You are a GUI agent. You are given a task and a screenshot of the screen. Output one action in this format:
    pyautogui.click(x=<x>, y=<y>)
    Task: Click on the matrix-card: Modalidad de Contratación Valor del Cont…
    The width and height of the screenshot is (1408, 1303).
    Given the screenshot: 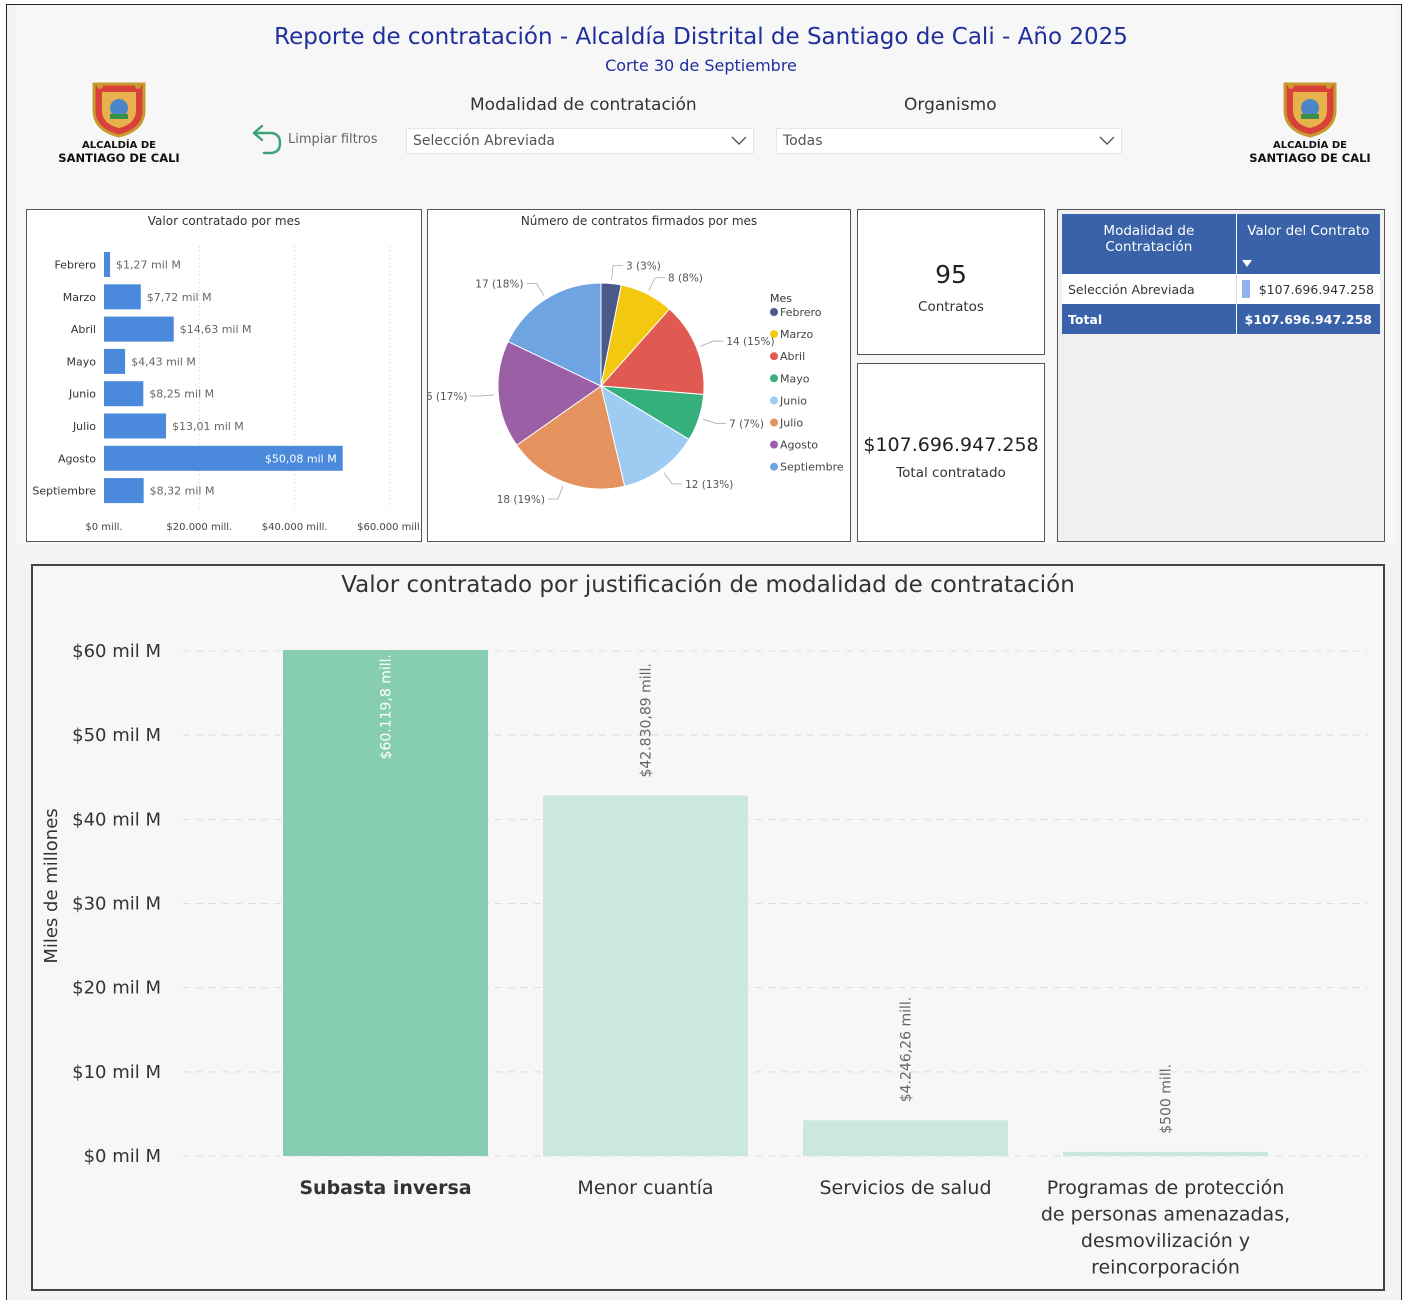 What is the action you would take?
    pyautogui.click(x=1221, y=375)
    